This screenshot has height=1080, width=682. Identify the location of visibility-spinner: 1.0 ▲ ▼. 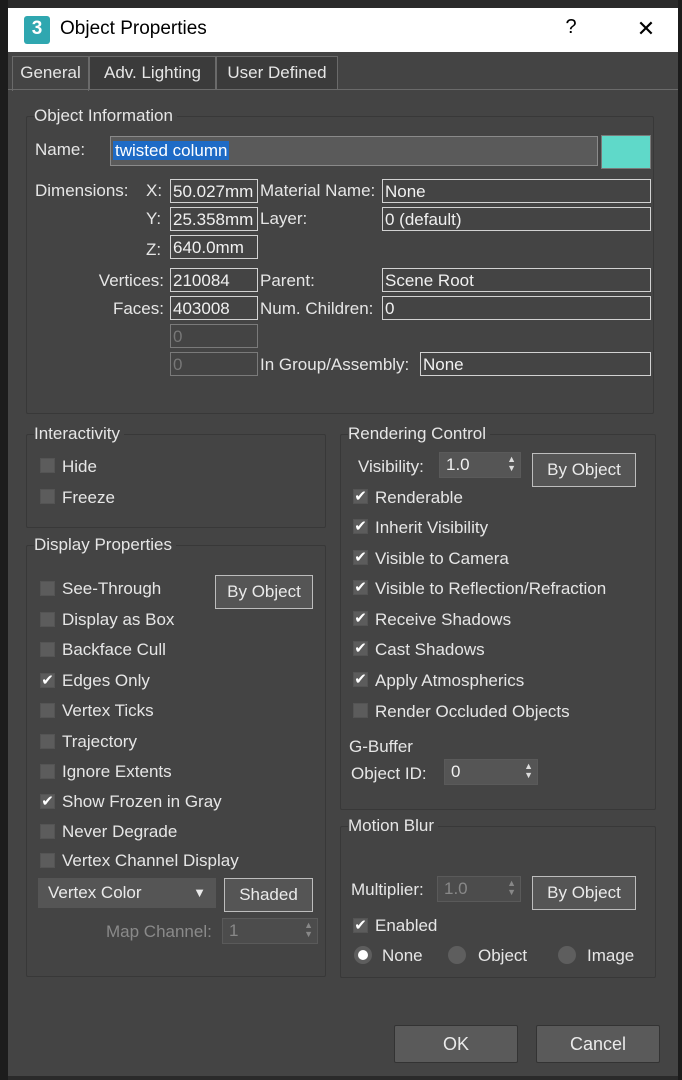
(480, 465).